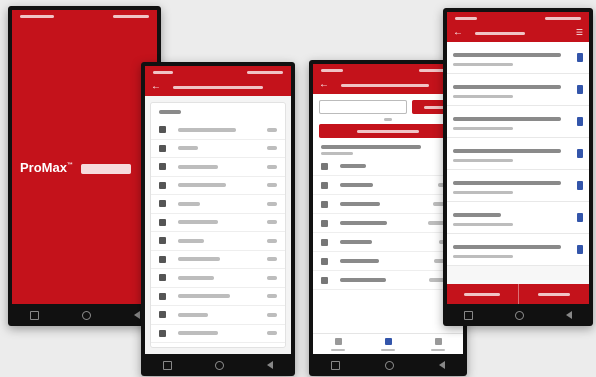  I want to click on search-input, so click(363, 107).